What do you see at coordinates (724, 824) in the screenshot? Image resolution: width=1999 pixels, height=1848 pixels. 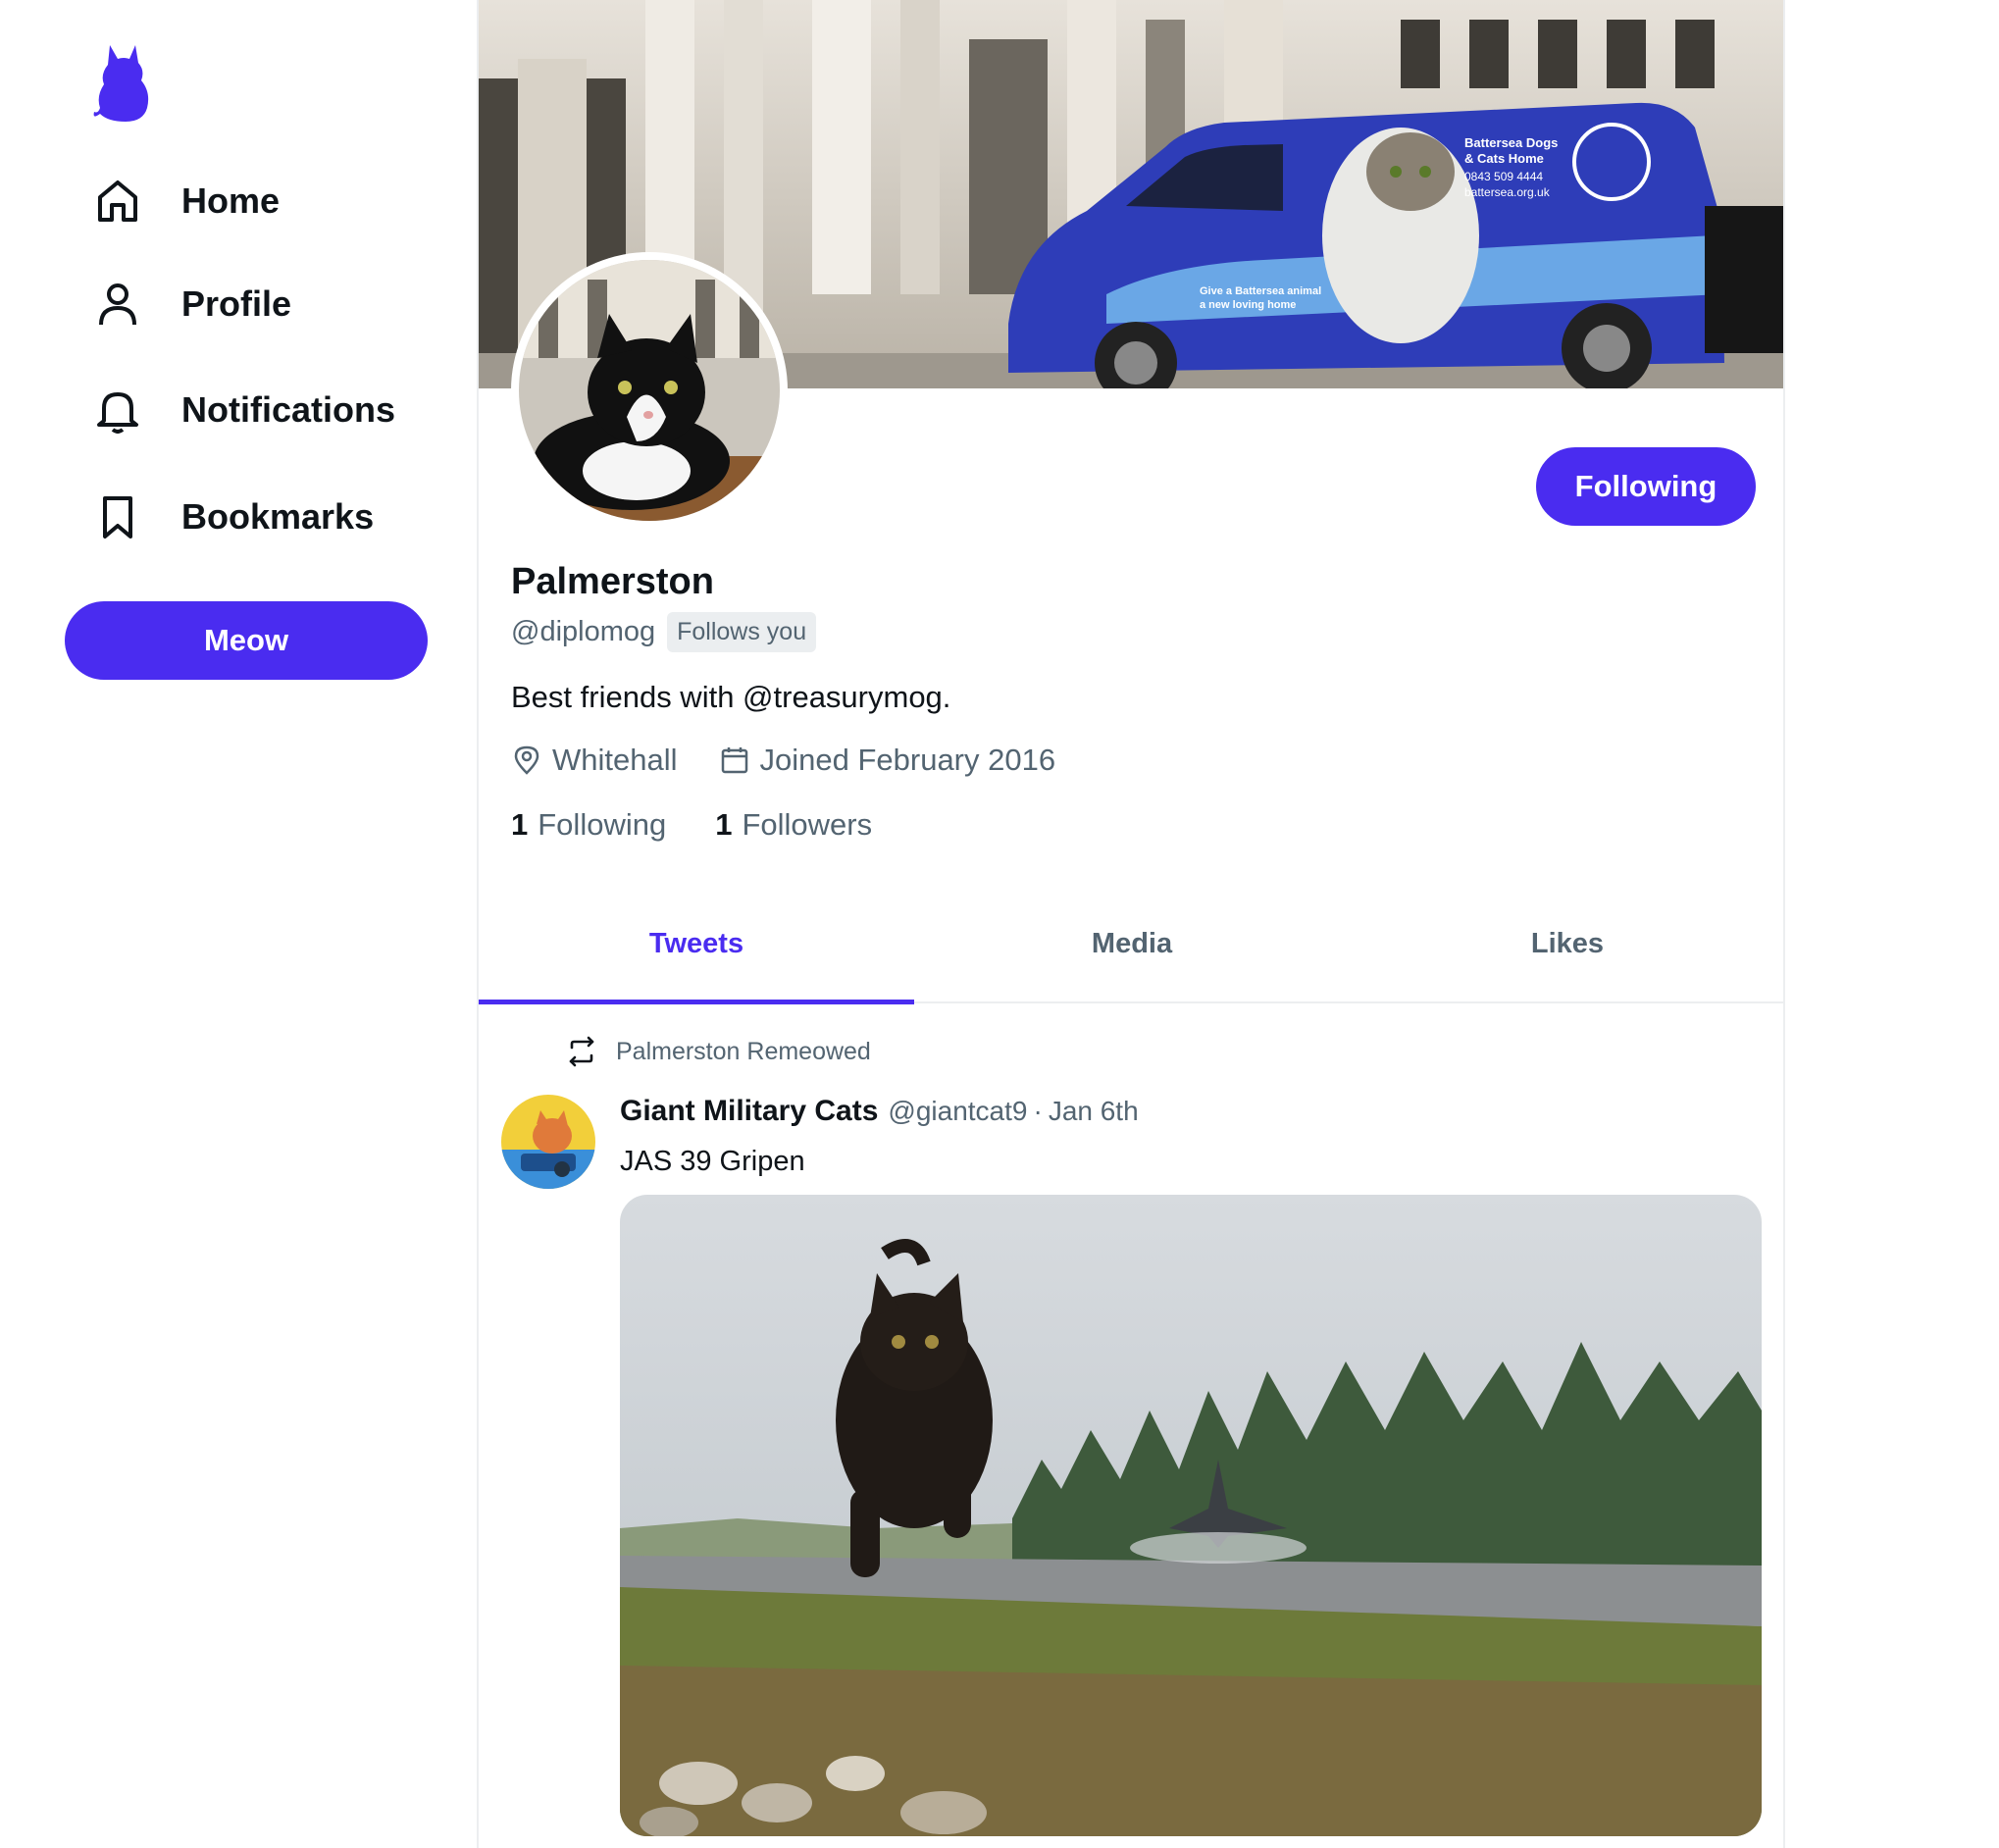 I see `followers-count: 1` at bounding box center [724, 824].